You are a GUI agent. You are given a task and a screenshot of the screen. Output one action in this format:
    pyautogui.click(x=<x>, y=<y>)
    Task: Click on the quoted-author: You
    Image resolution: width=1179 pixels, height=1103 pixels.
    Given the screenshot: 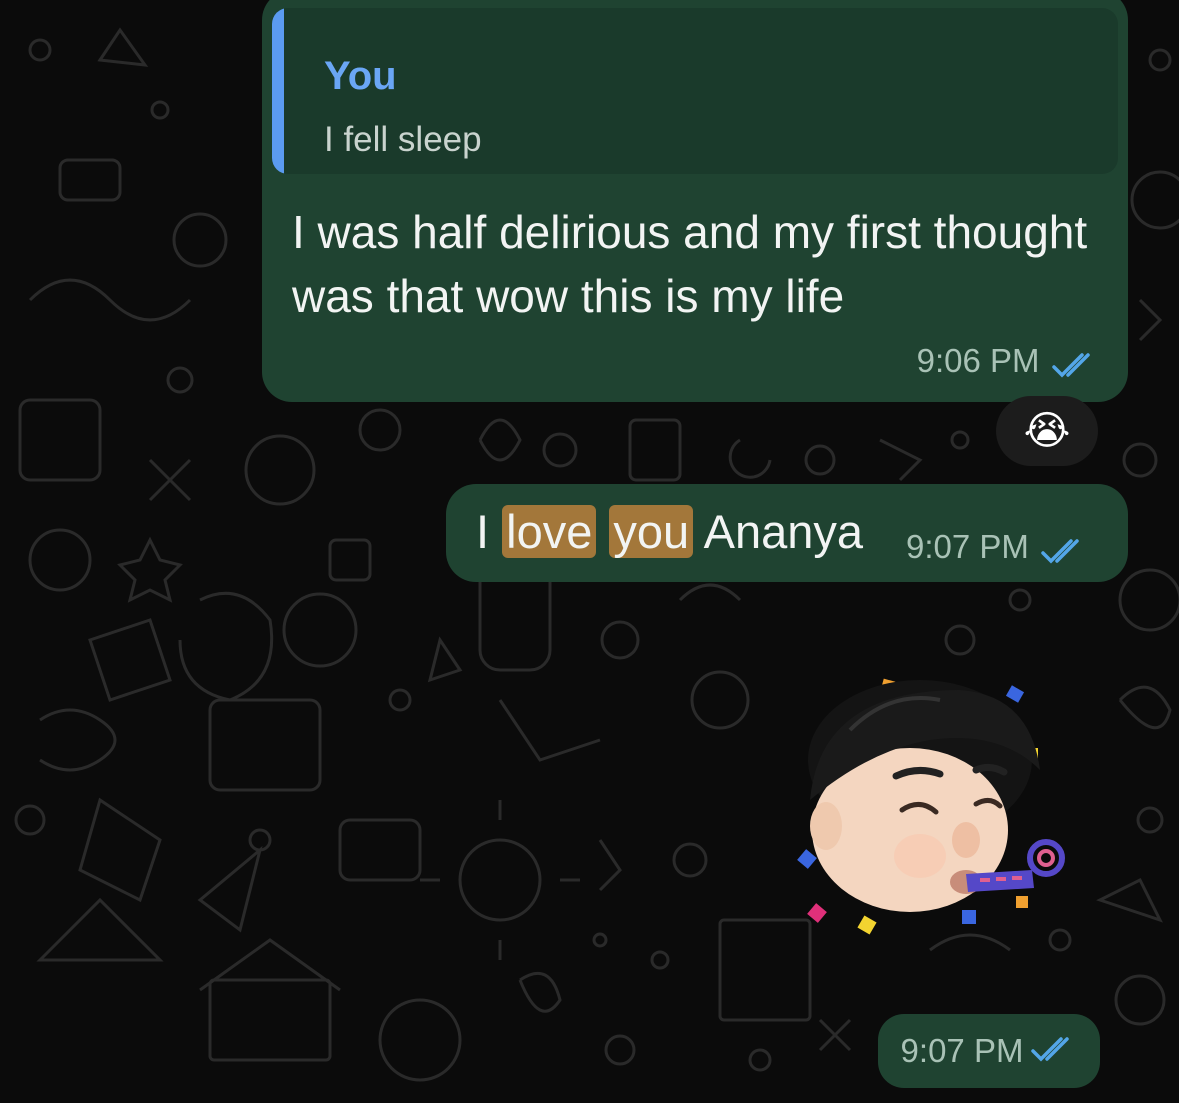 What is the action you would take?
    pyautogui.click(x=360, y=76)
    